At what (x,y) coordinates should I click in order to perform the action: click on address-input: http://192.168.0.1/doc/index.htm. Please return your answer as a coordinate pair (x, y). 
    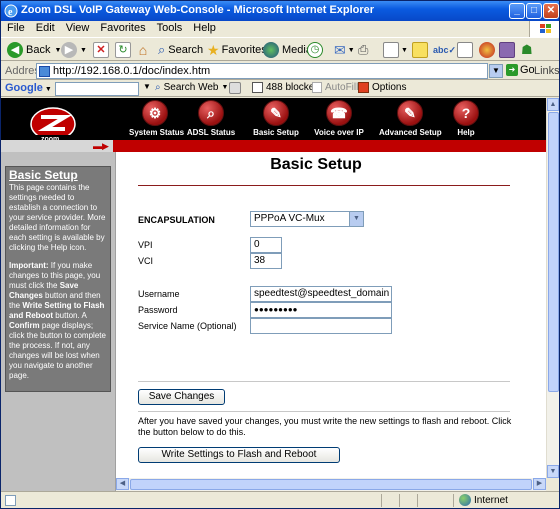
    Looking at the image, I should click on (262, 71).